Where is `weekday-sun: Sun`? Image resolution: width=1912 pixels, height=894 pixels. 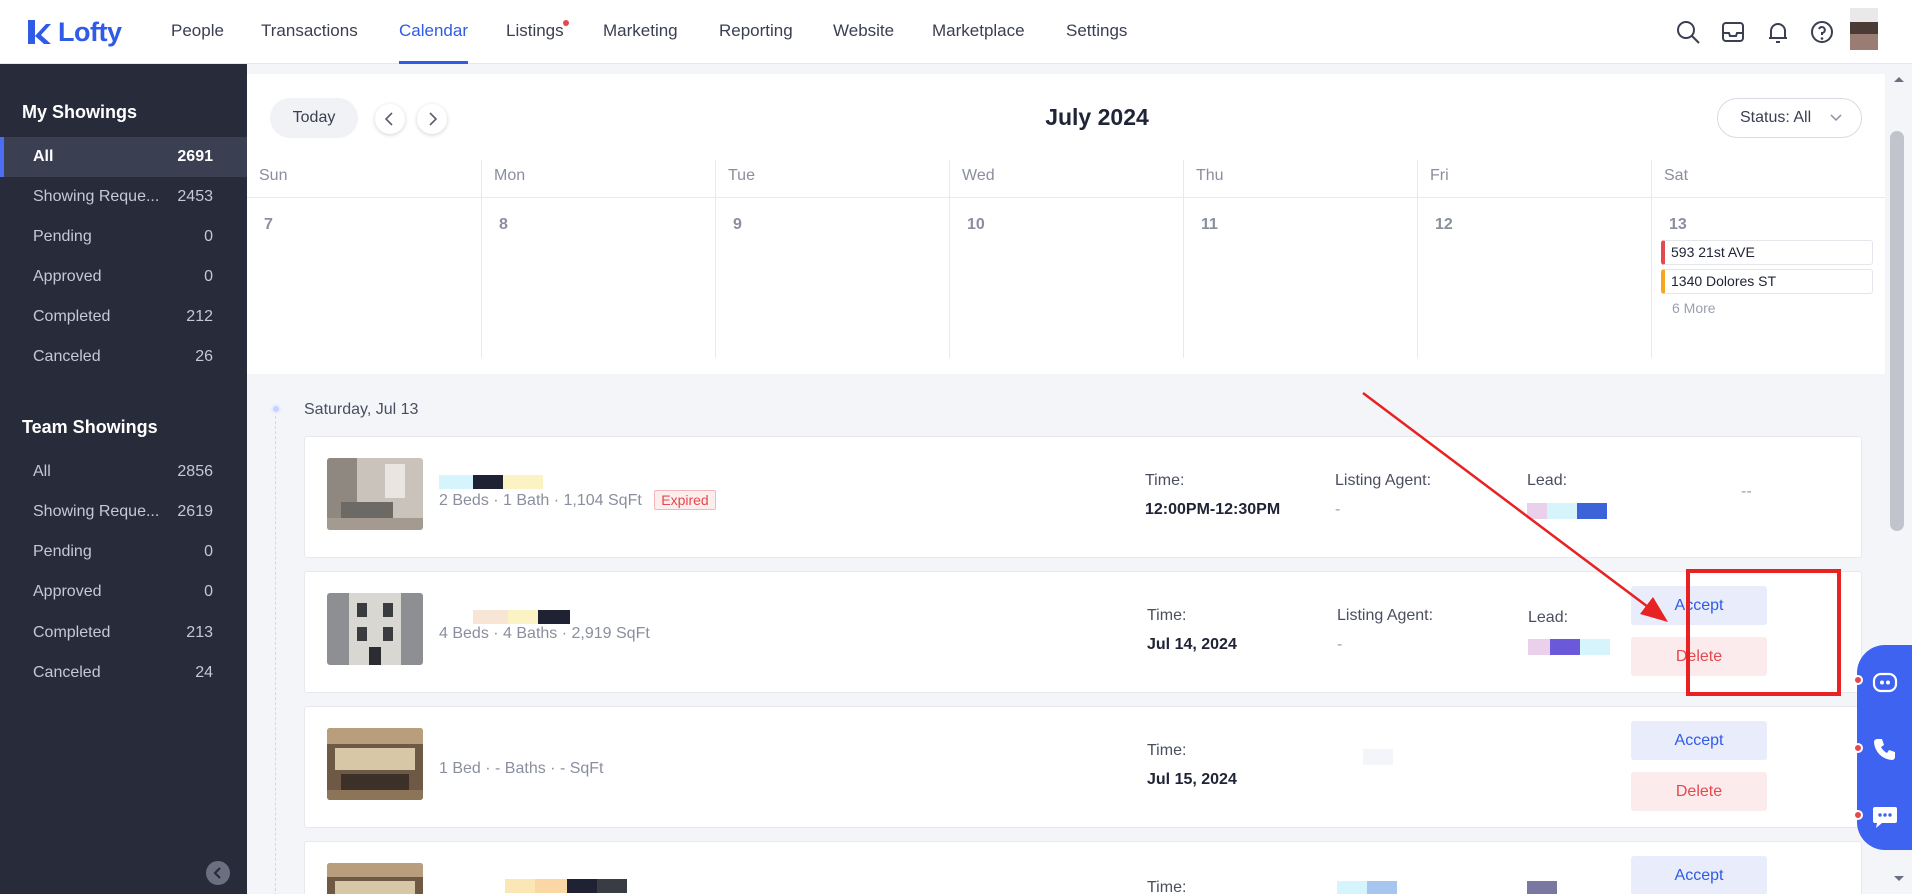
weekday-sun: Sun is located at coordinates (273, 175).